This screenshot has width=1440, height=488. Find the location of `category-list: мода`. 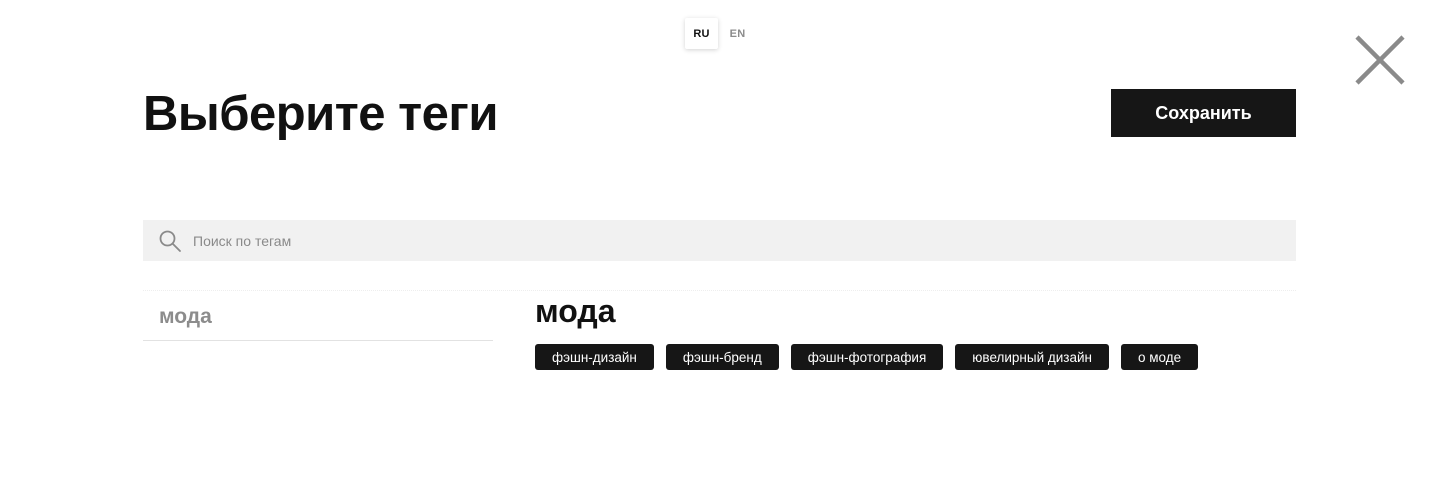

category-list: мода is located at coordinates (318, 317).